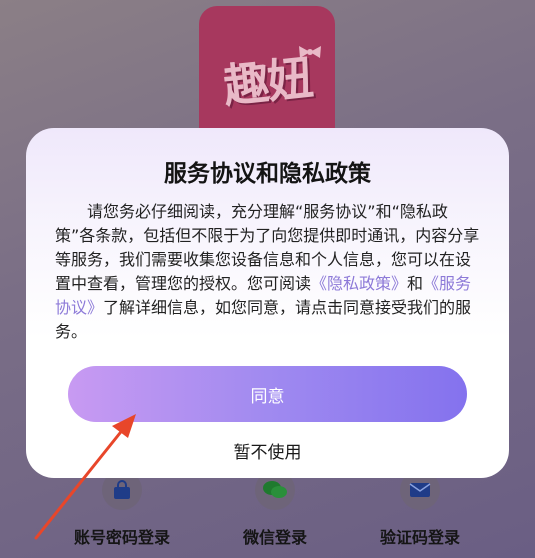 This screenshot has height=558, width=535. I want to click on dialog-body-and: 和, so click(415, 283).